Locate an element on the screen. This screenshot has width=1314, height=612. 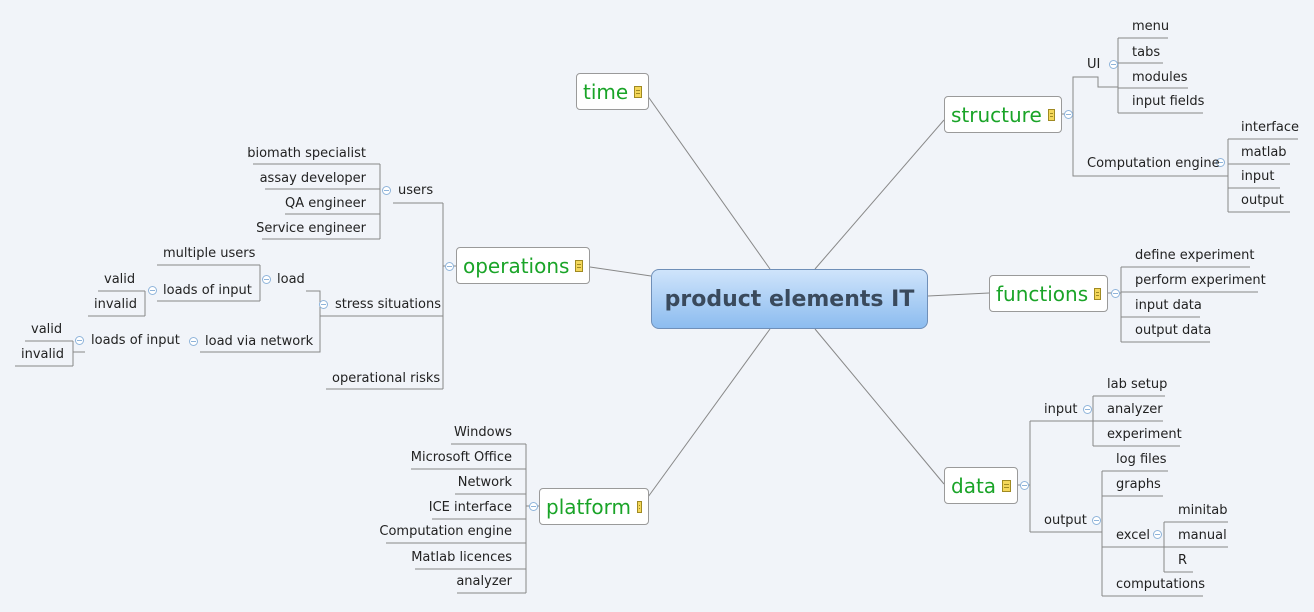
topic-operations: operations is located at coordinates (523, 265).